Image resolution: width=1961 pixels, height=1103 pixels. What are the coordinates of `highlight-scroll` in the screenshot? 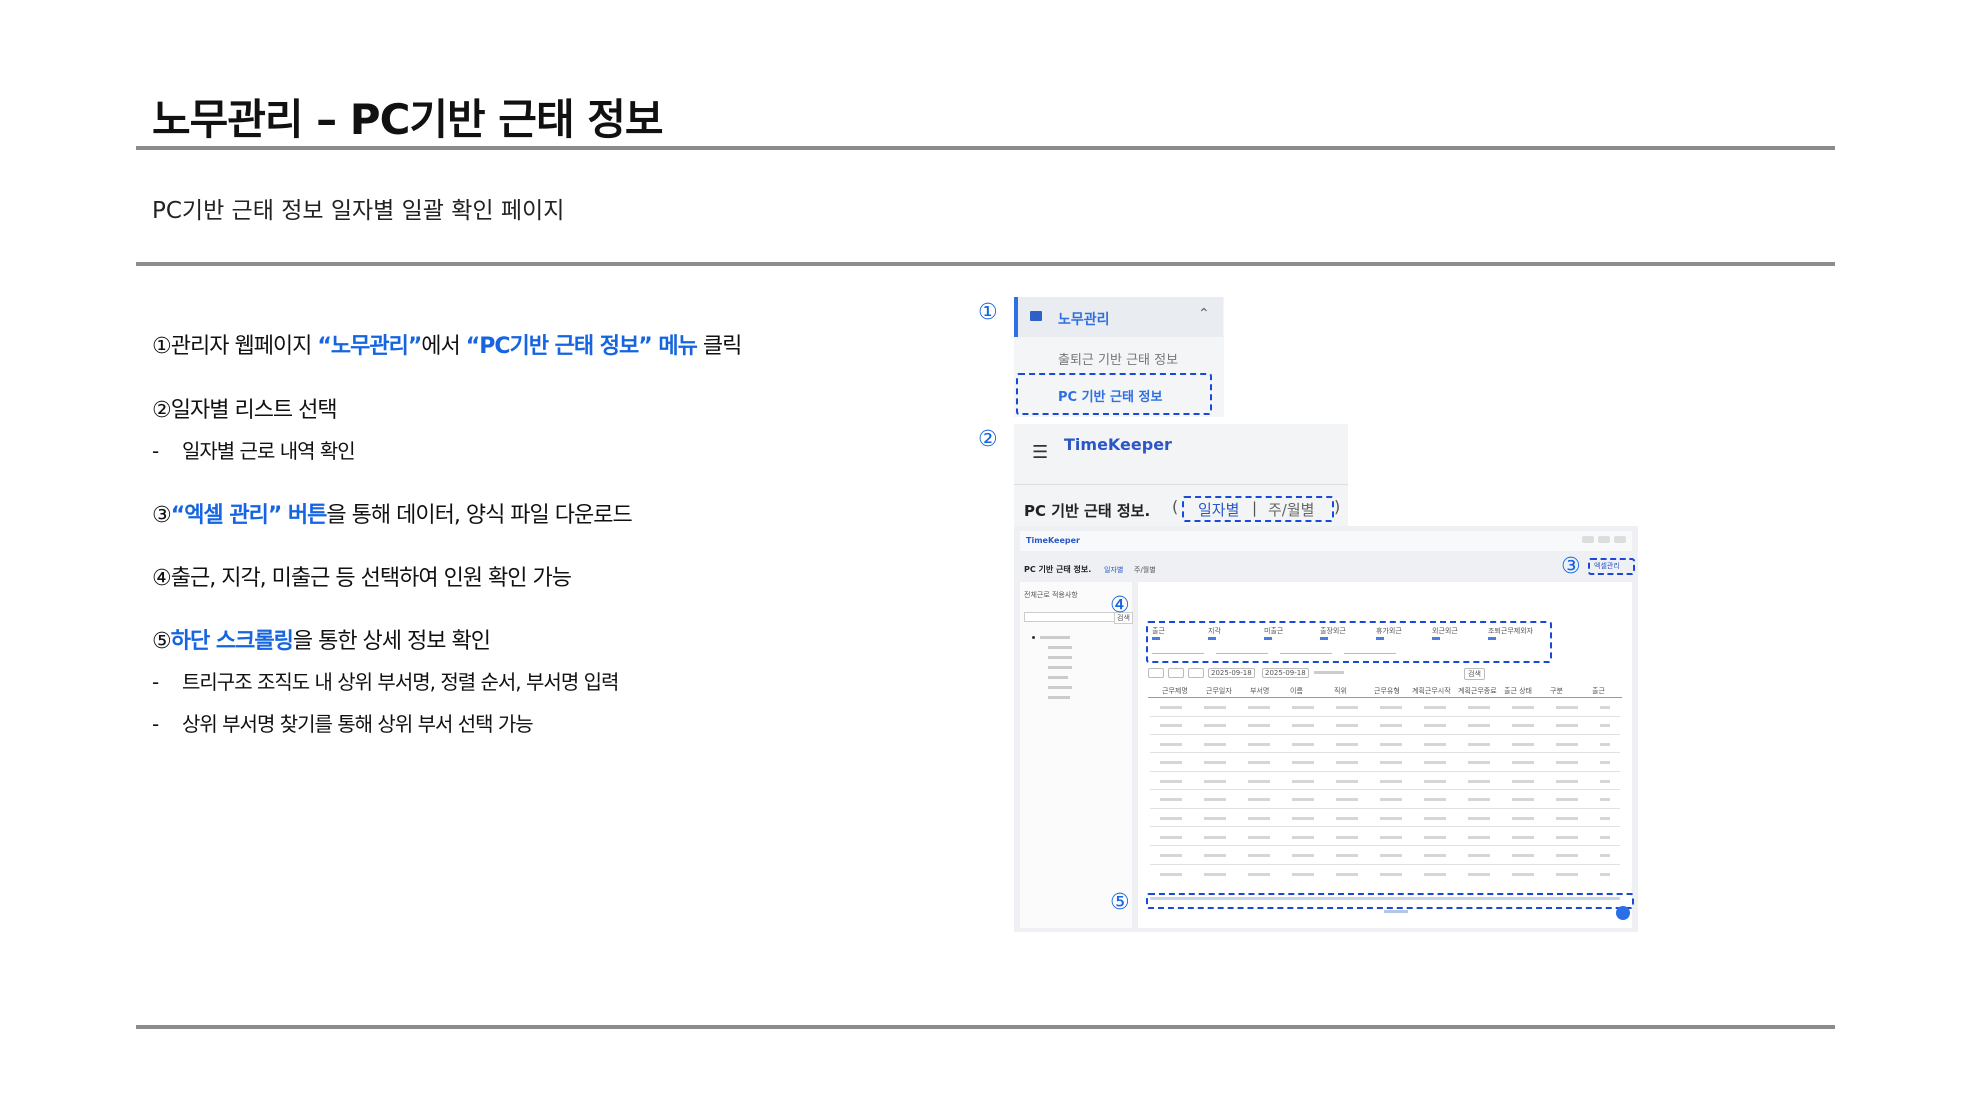 It's located at (1390, 901).